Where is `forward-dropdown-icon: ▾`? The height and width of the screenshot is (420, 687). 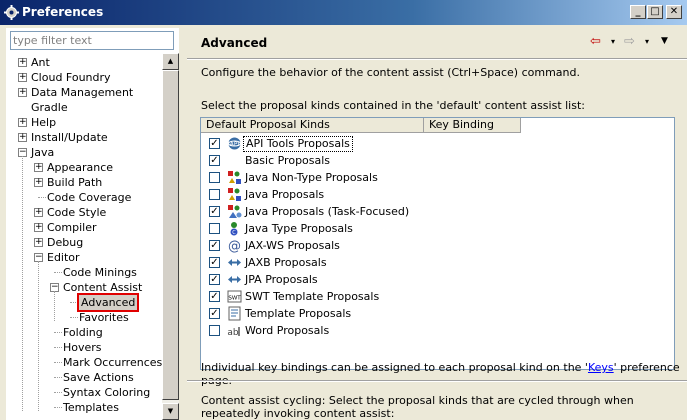 forward-dropdown-icon: ▾ is located at coordinates (647, 41).